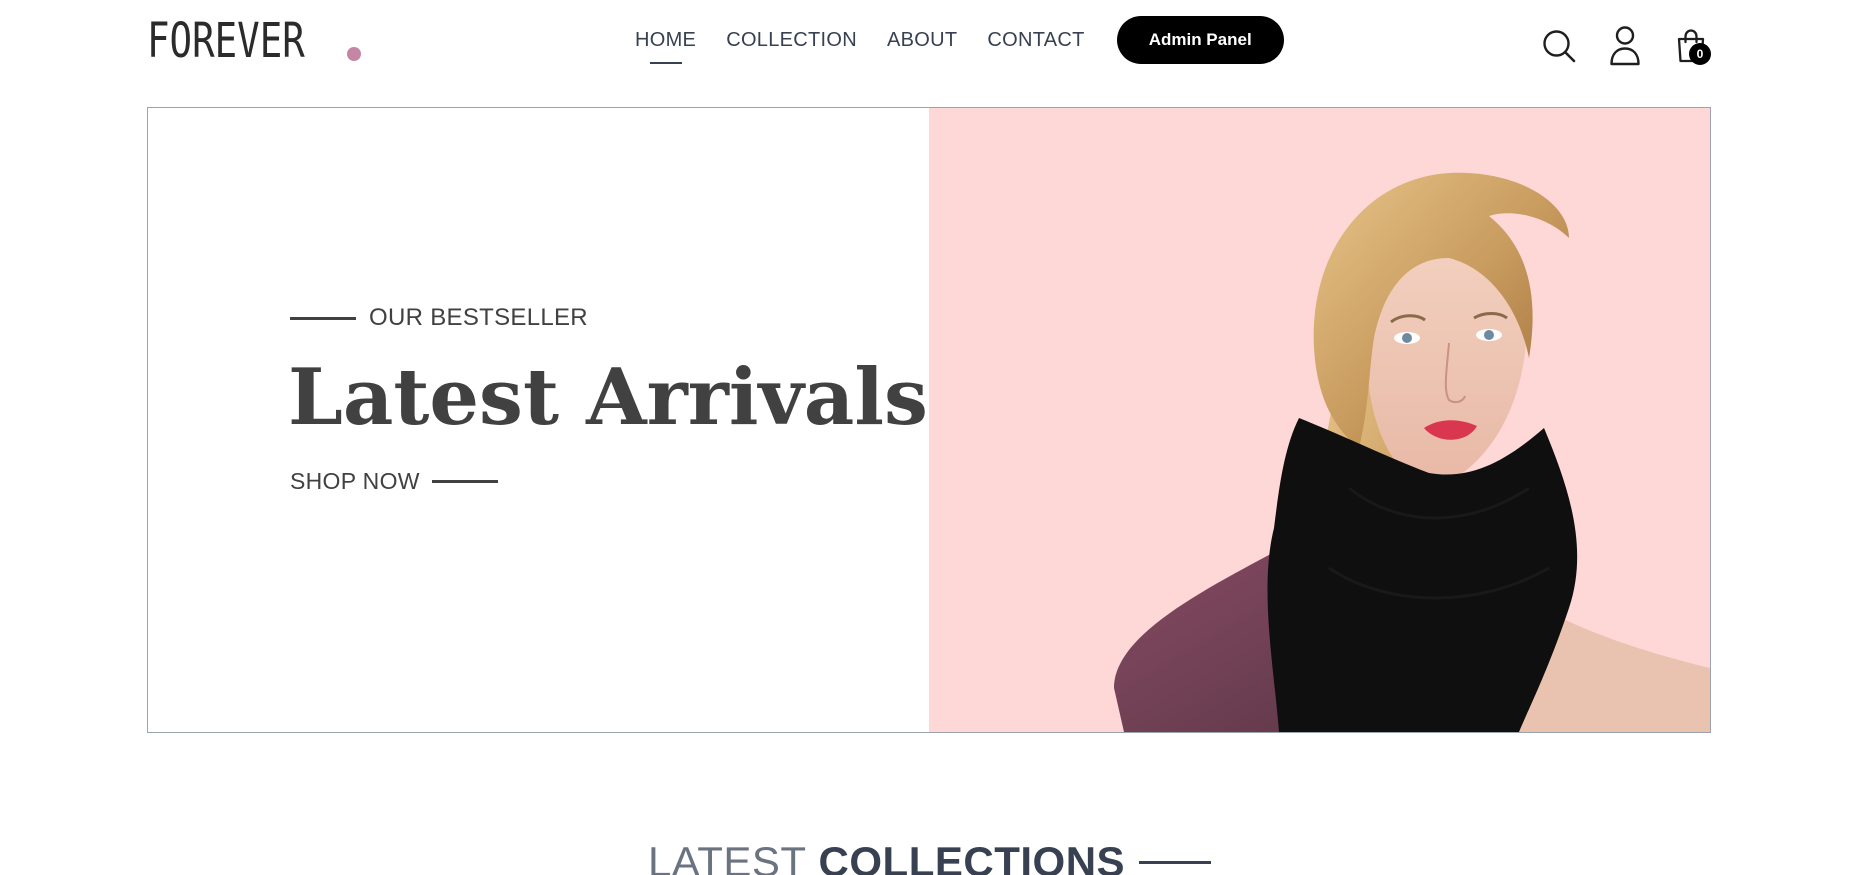 The height and width of the screenshot is (875, 1859). Describe the element at coordinates (609, 481) in the screenshot. I see `shop-now-link: SHOP NOW` at that location.